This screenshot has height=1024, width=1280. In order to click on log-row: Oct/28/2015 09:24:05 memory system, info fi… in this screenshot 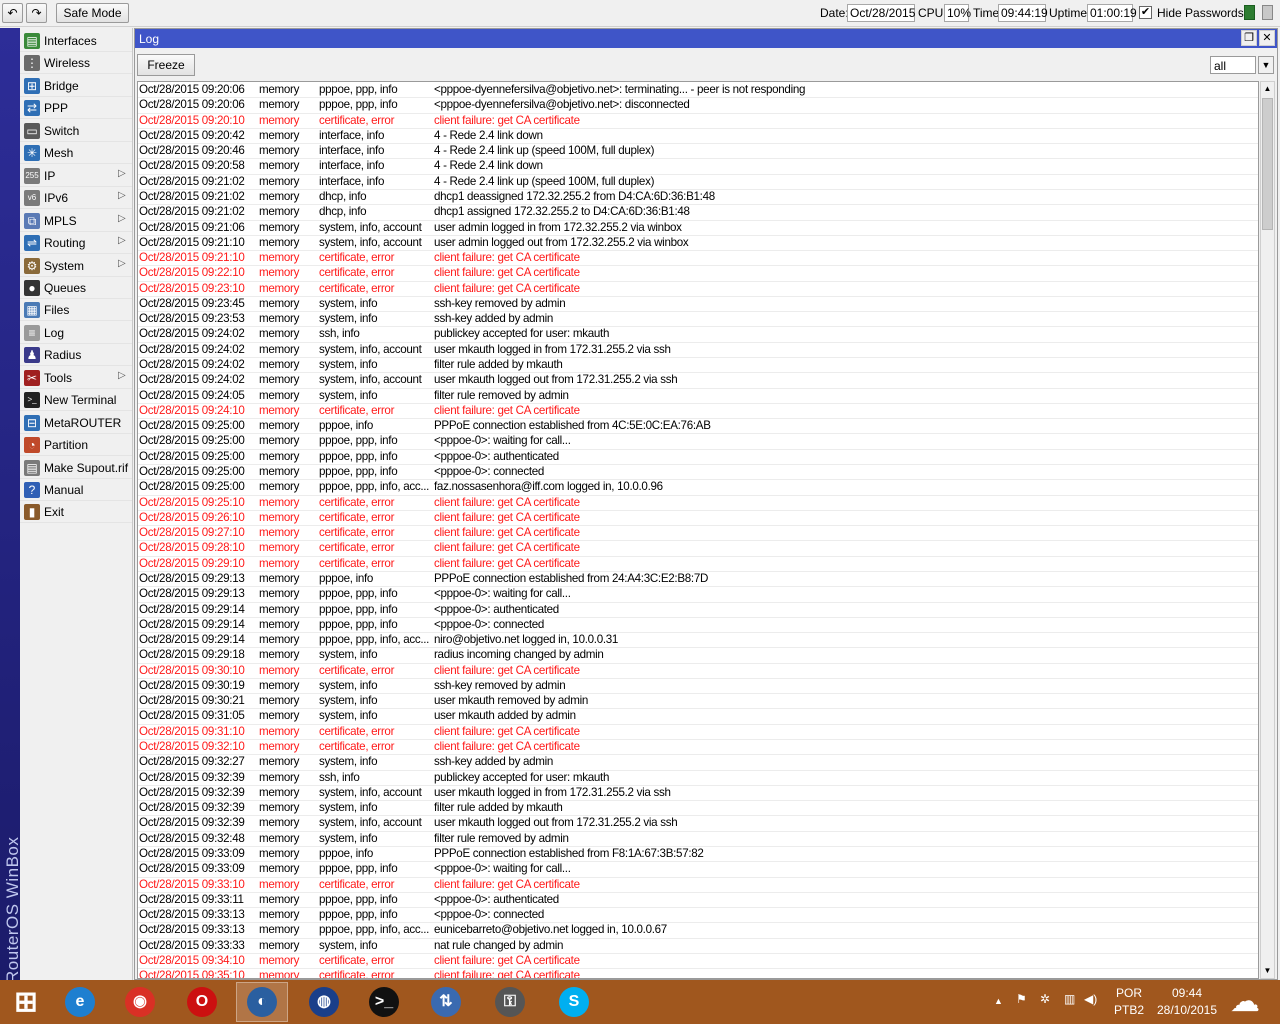, I will do `click(698, 396)`.